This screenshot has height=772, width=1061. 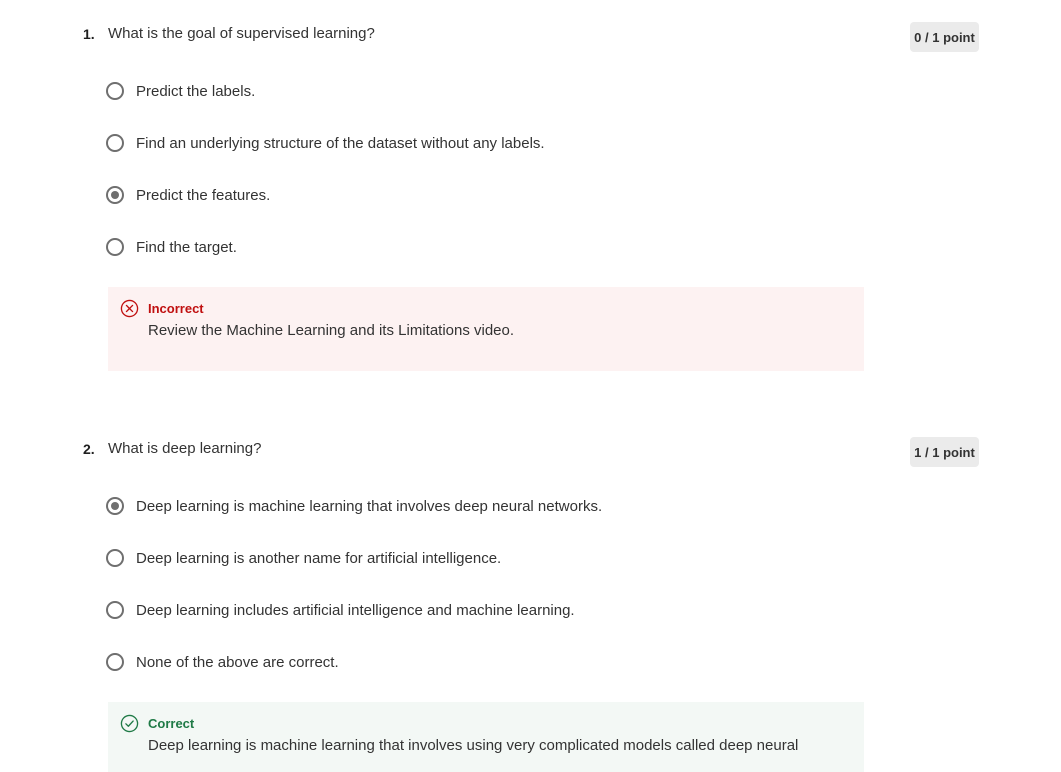 I want to click on x-circle-icon, so click(x=129, y=308).